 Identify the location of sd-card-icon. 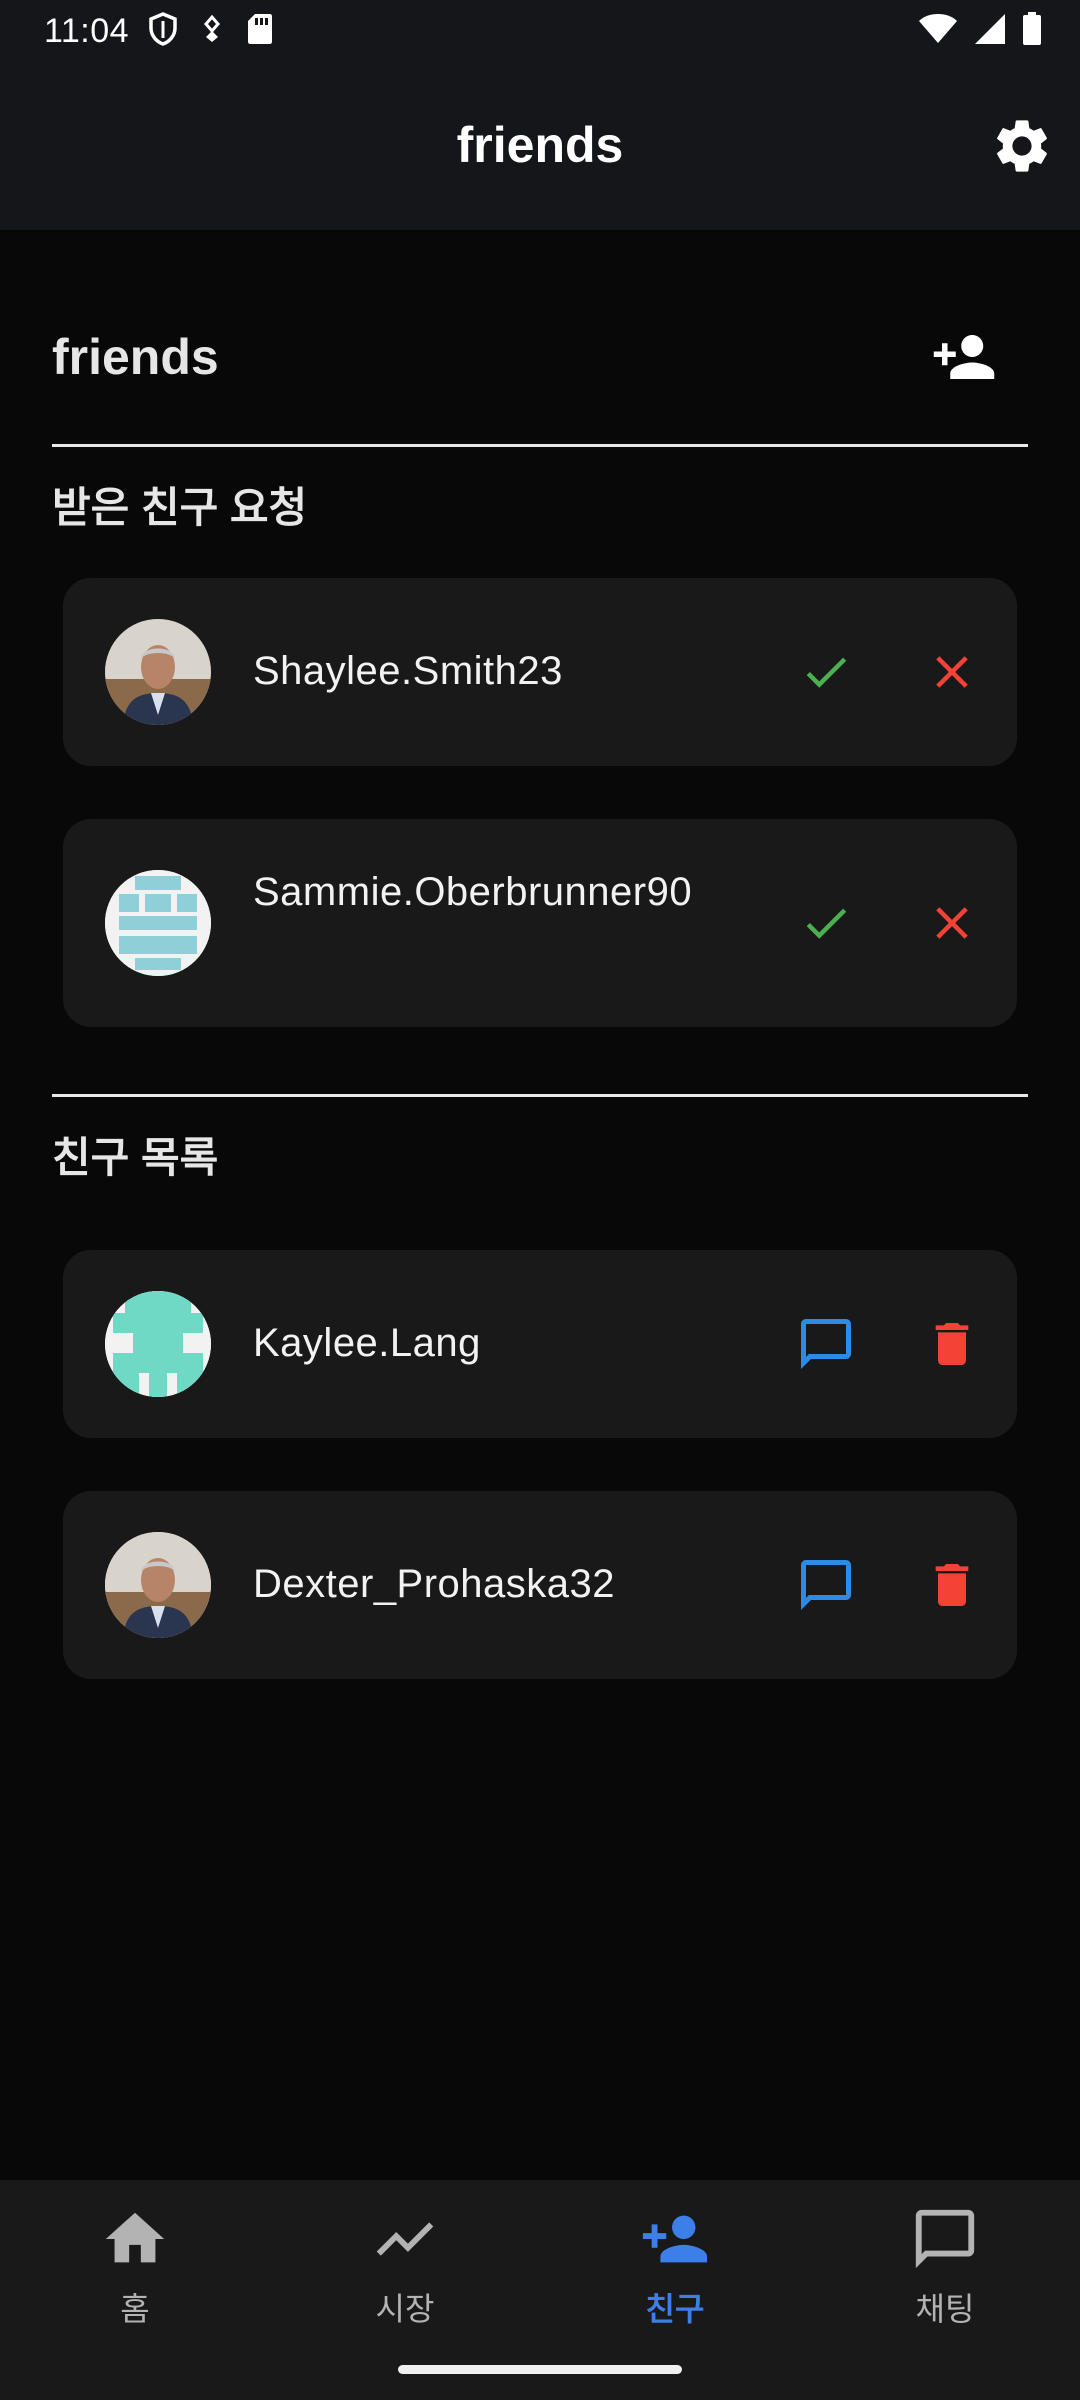
(260, 33).